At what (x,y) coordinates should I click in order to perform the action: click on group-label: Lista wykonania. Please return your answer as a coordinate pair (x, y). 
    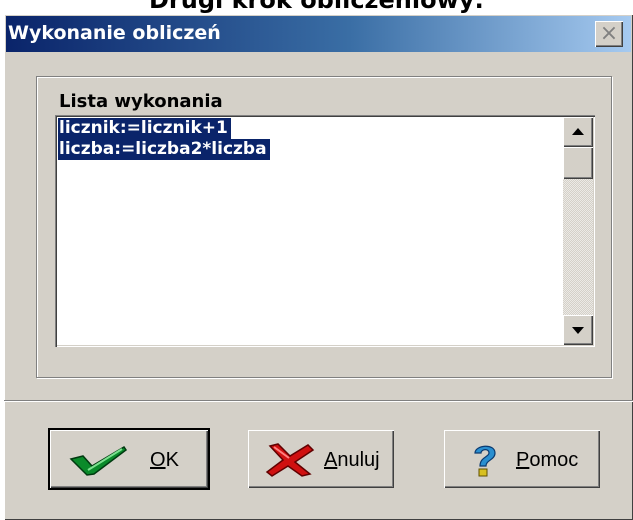
    Looking at the image, I should click on (141, 101).